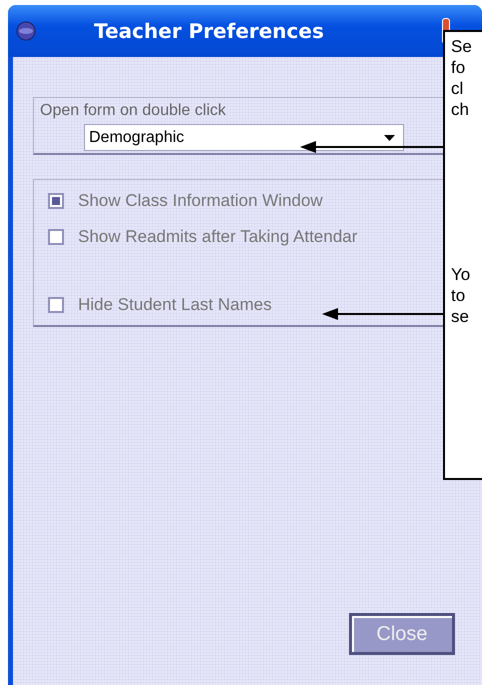 Image resolution: width=482 pixels, height=685 pixels. Describe the element at coordinates (175, 305) in the screenshot. I see `checkbox-label: Hide Student Last Names` at that location.